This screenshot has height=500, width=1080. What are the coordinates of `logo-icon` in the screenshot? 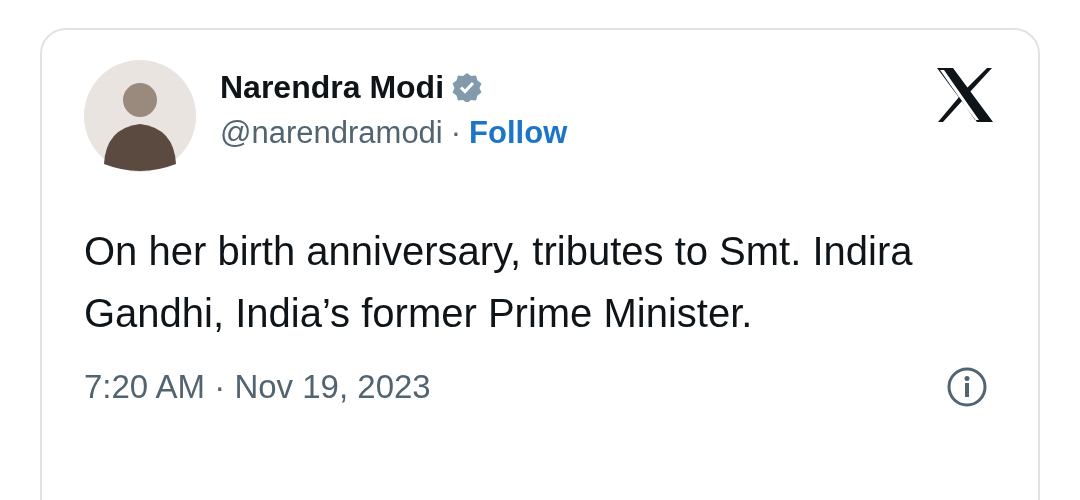 It's located at (965, 95).